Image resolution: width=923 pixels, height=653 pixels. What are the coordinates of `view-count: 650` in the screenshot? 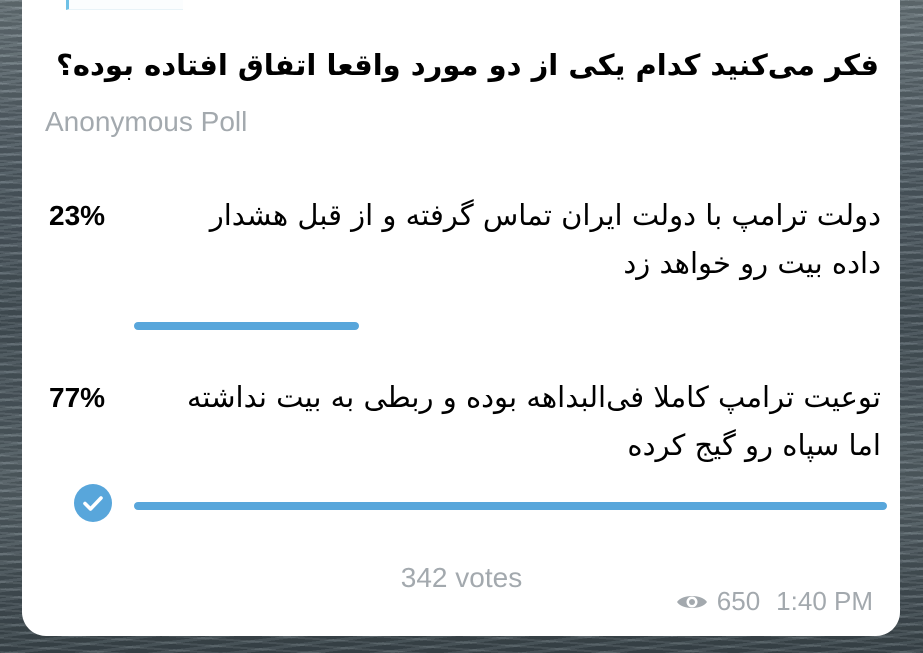 It's located at (738, 601).